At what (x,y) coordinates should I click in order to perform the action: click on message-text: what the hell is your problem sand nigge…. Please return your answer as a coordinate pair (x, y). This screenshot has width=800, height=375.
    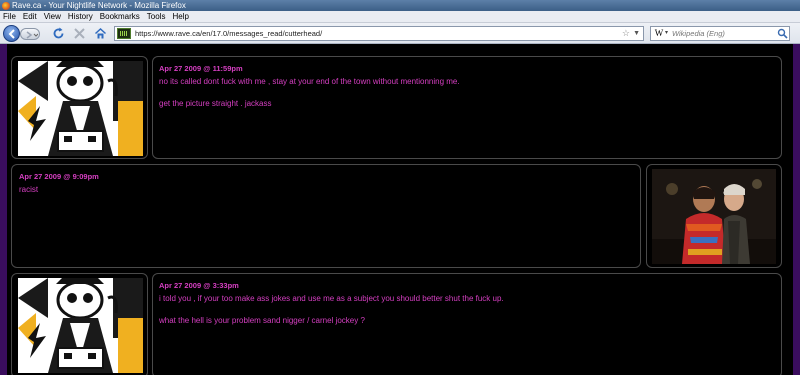
    Looking at the image, I should click on (262, 320).